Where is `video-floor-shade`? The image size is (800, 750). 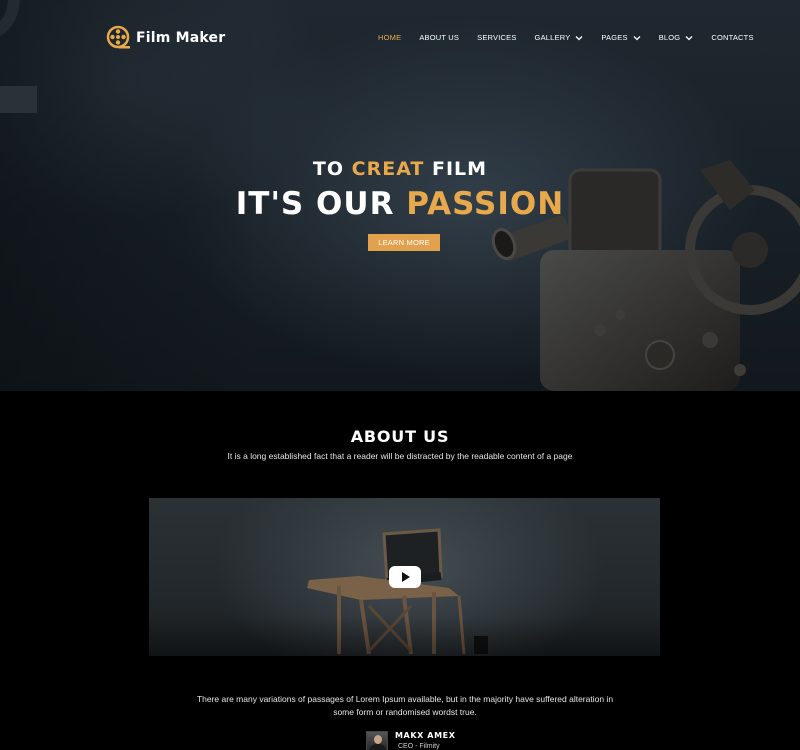 video-floor-shade is located at coordinates (404, 636).